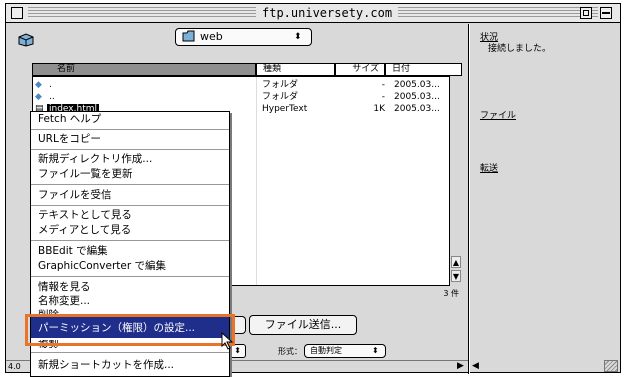 The height and width of the screenshot is (377, 628). What do you see at coordinates (455, 181) in the screenshot?
I see `vertical-scrollbar: ▲ ▼` at bounding box center [455, 181].